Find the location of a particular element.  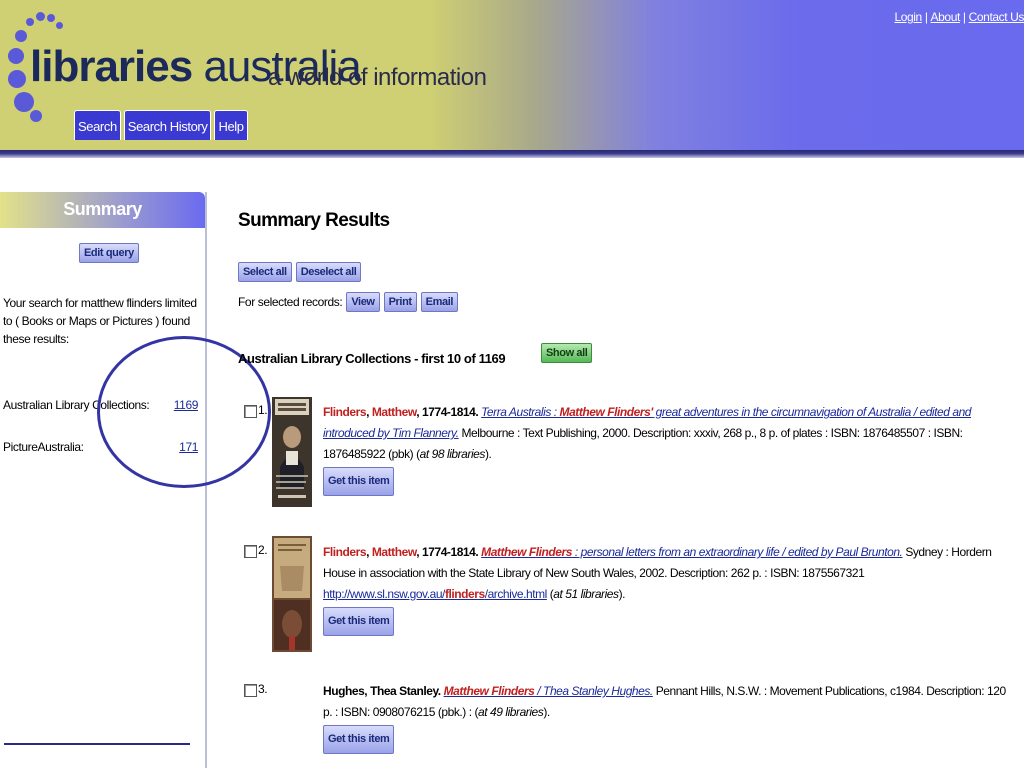

selected-records-actions: For selected records: View Print Email is located at coordinates (348, 302).